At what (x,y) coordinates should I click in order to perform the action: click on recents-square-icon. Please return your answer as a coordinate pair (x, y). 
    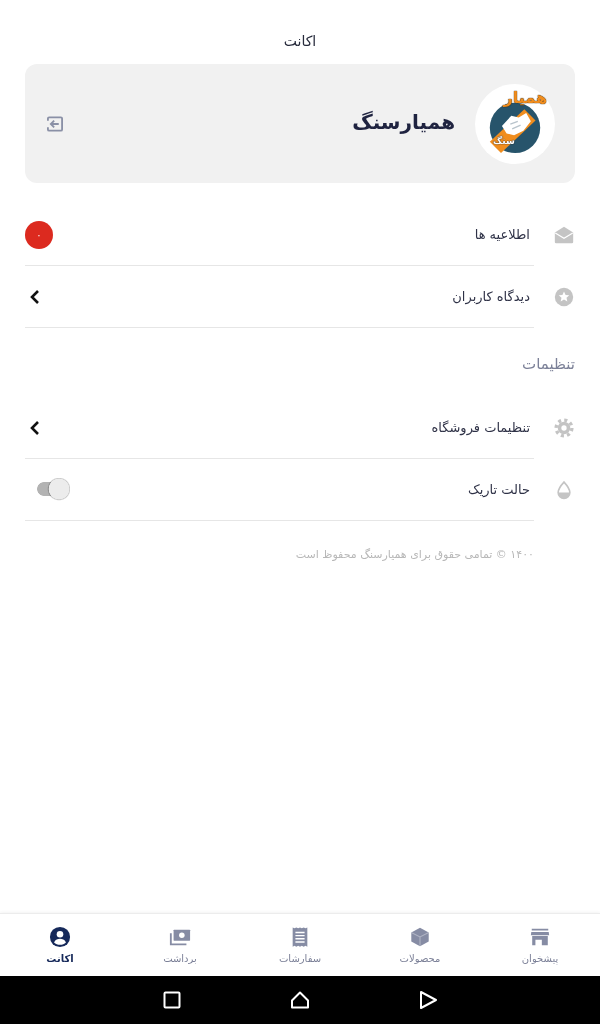
    Looking at the image, I should click on (172, 1000).